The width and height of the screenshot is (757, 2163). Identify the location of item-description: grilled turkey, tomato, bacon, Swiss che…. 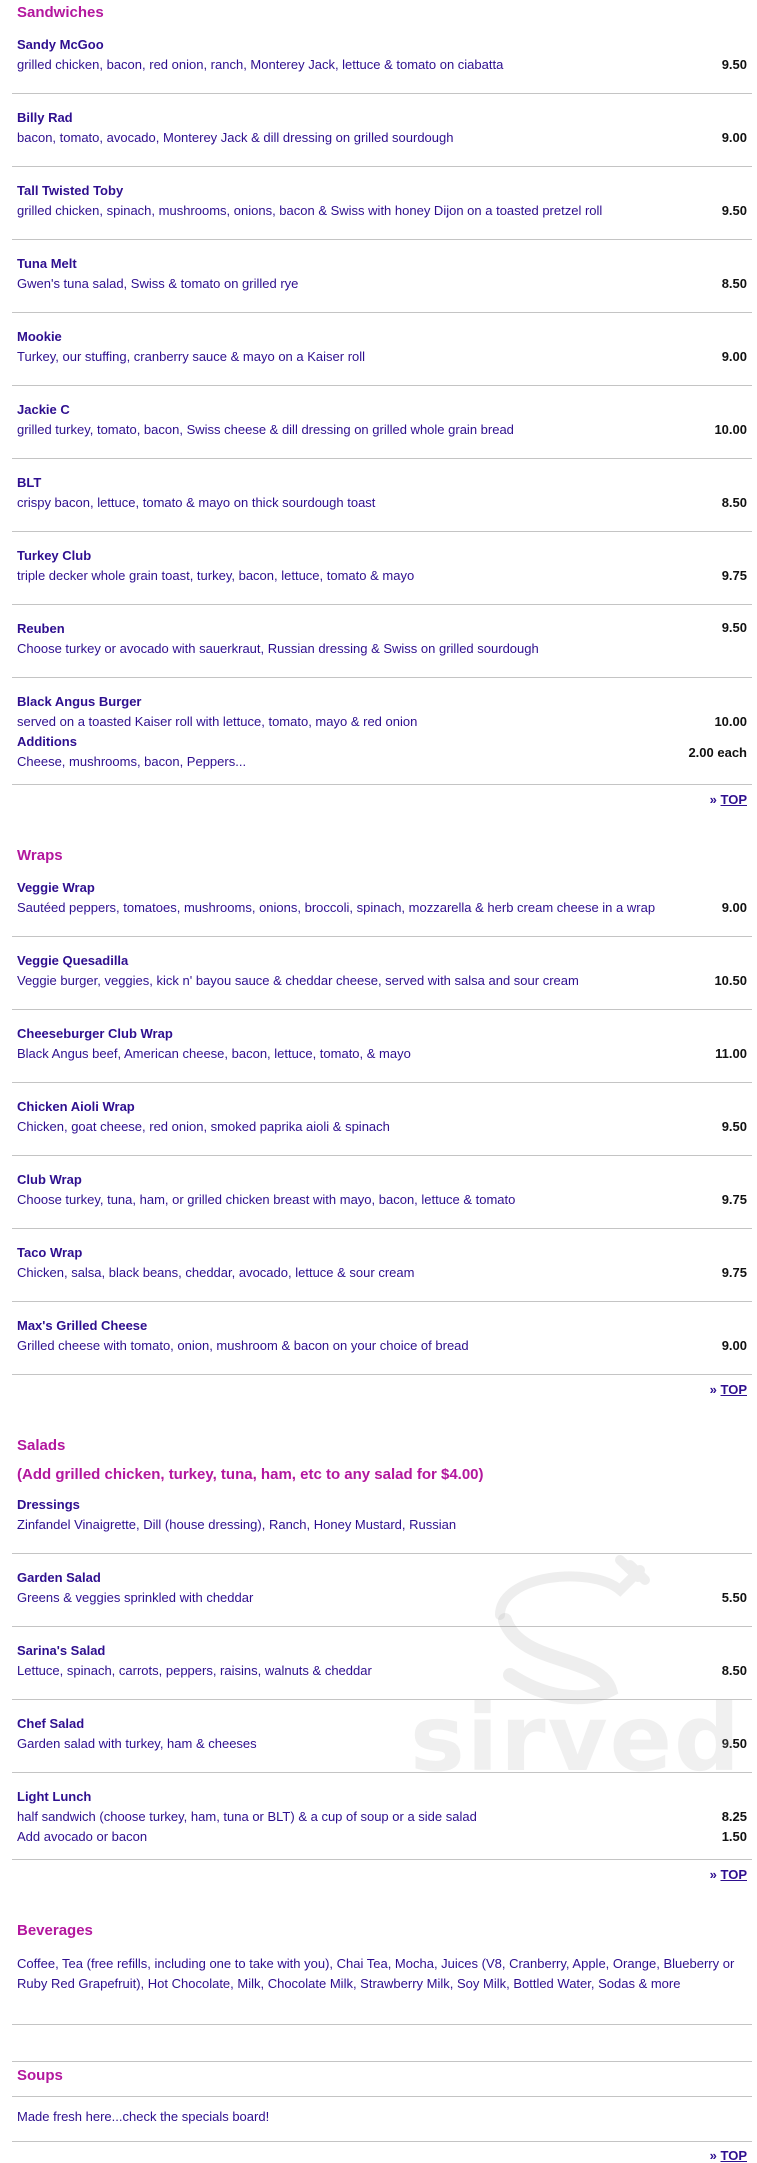
(265, 429).